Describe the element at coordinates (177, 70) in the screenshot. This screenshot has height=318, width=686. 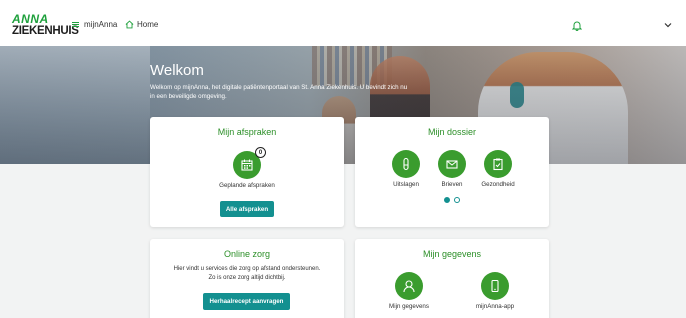
I see `page-title: Welkom` at that location.